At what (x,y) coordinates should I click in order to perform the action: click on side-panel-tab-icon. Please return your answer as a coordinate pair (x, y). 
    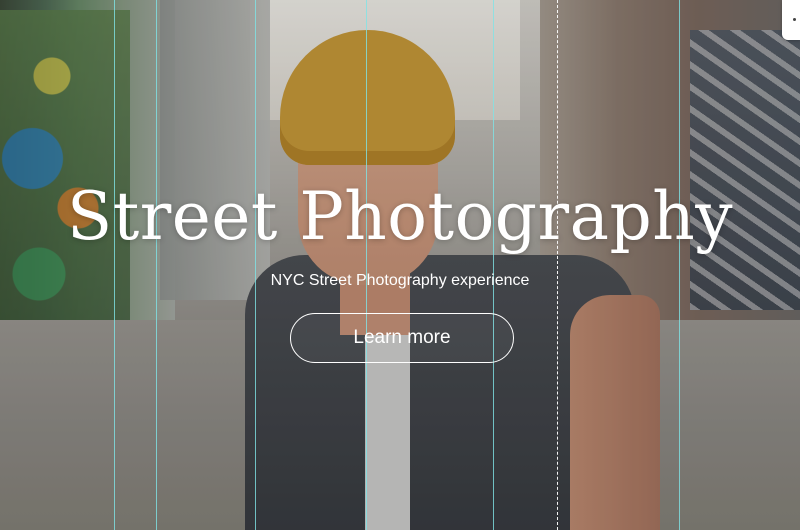
    Looking at the image, I should click on (791, 20).